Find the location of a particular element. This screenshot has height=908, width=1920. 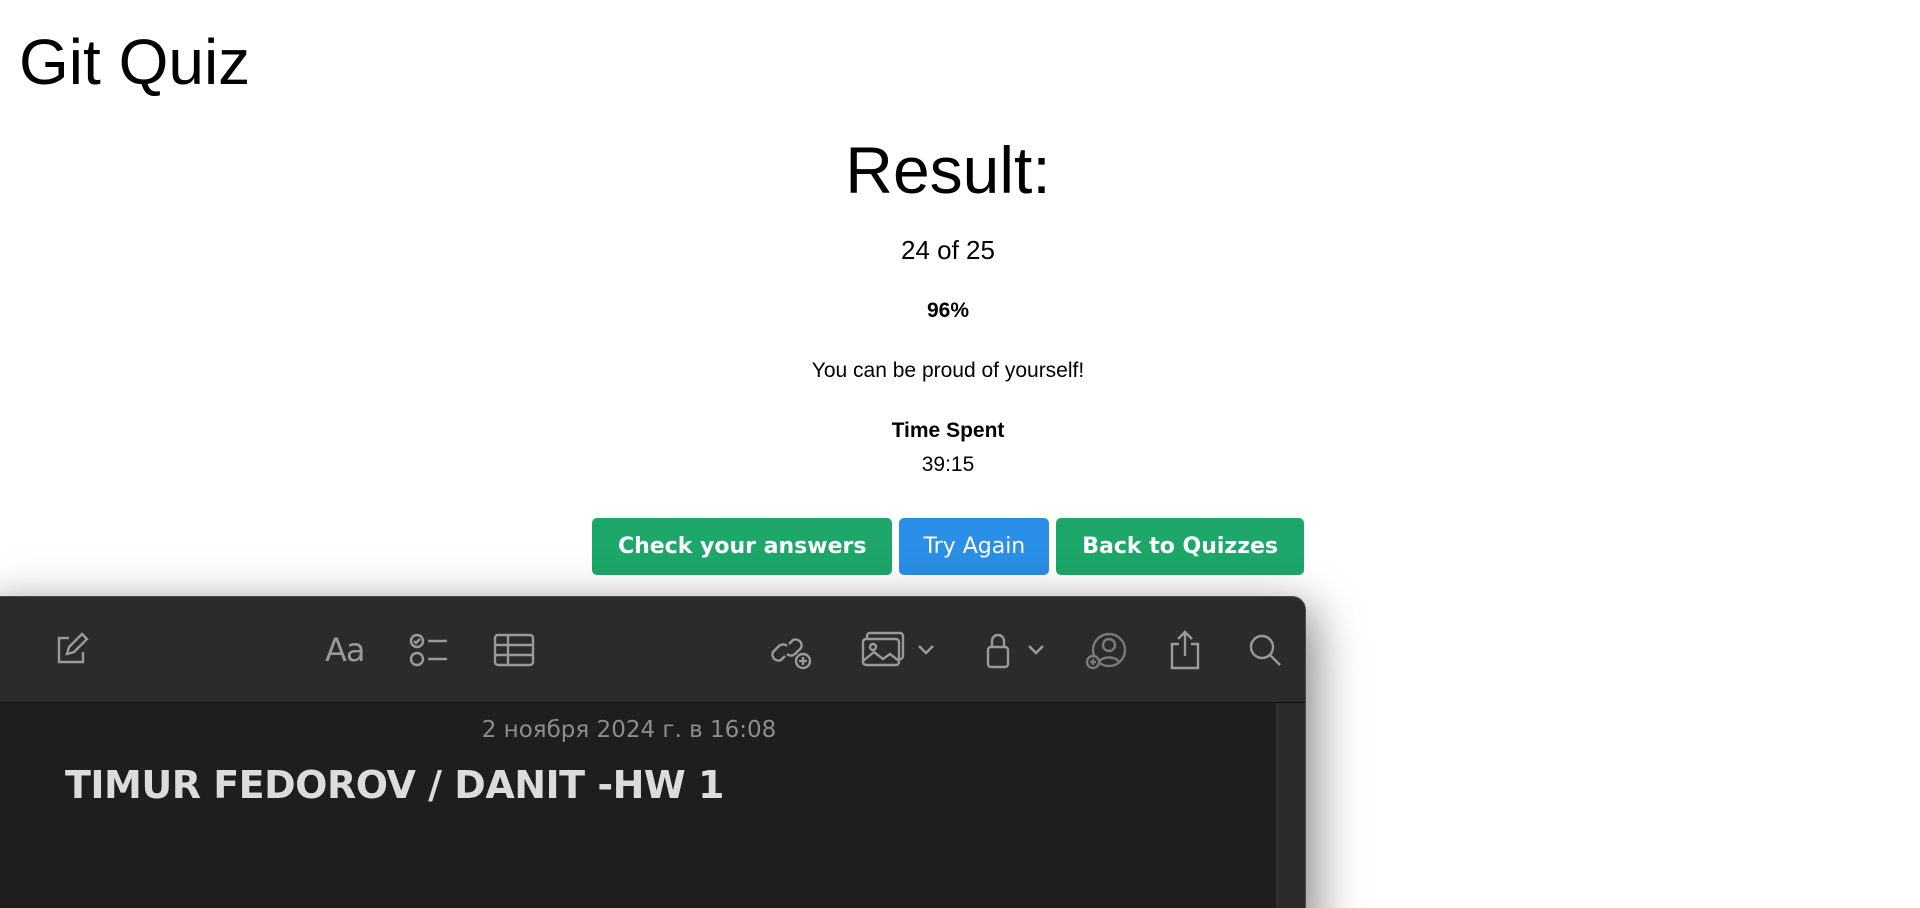

score-text: 24 of 25 is located at coordinates (948, 250).